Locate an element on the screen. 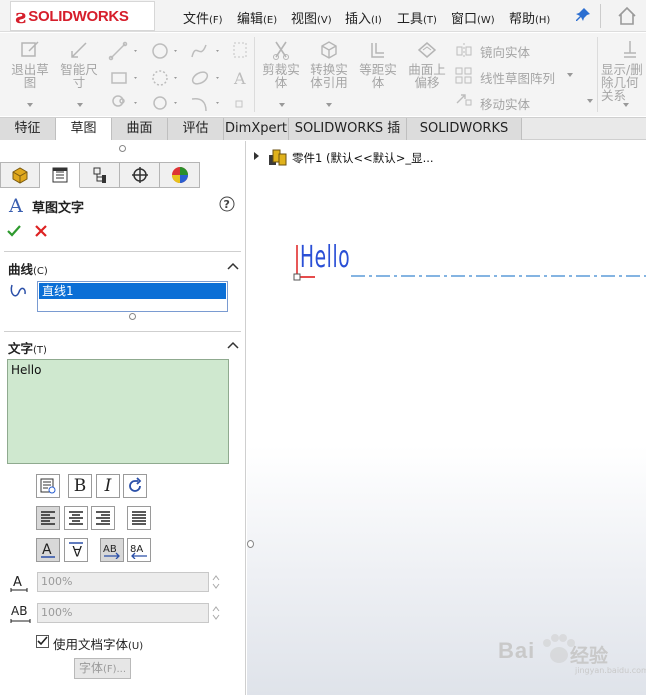  offset-icon is located at coordinates (377, 50).